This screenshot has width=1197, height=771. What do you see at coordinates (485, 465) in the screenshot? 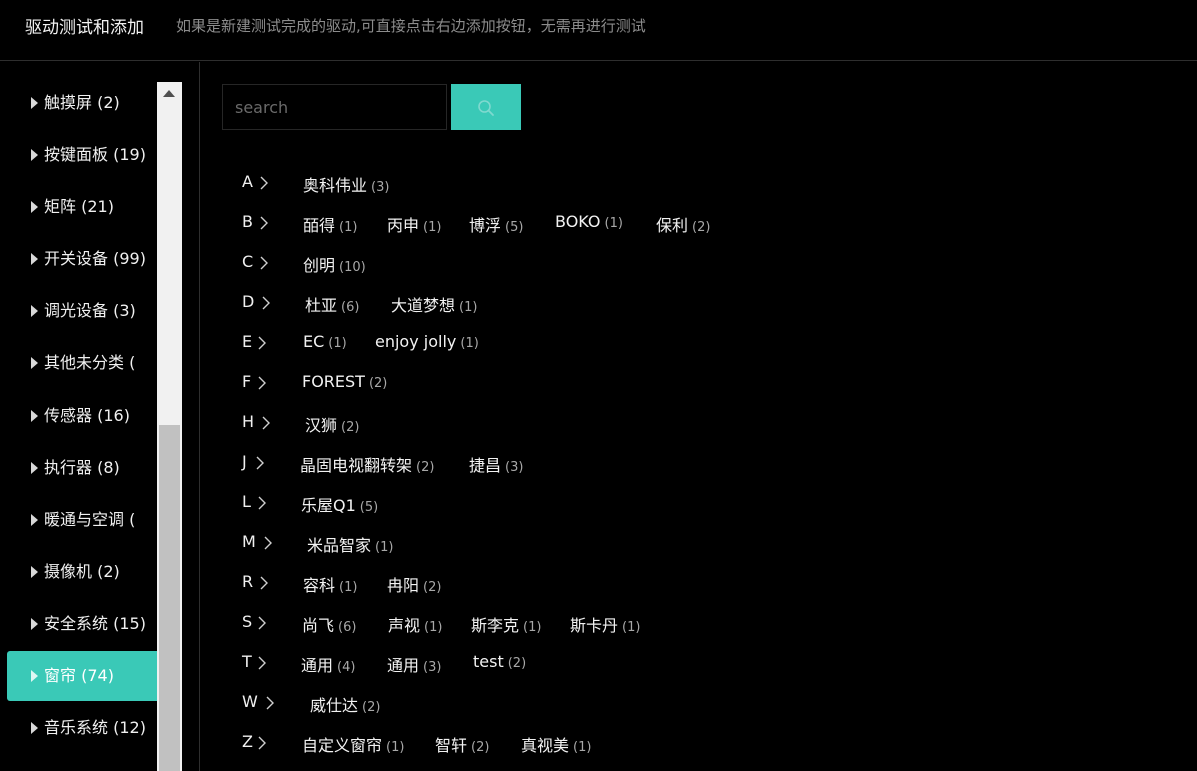
I see `brand-name: 捷昌` at bounding box center [485, 465].